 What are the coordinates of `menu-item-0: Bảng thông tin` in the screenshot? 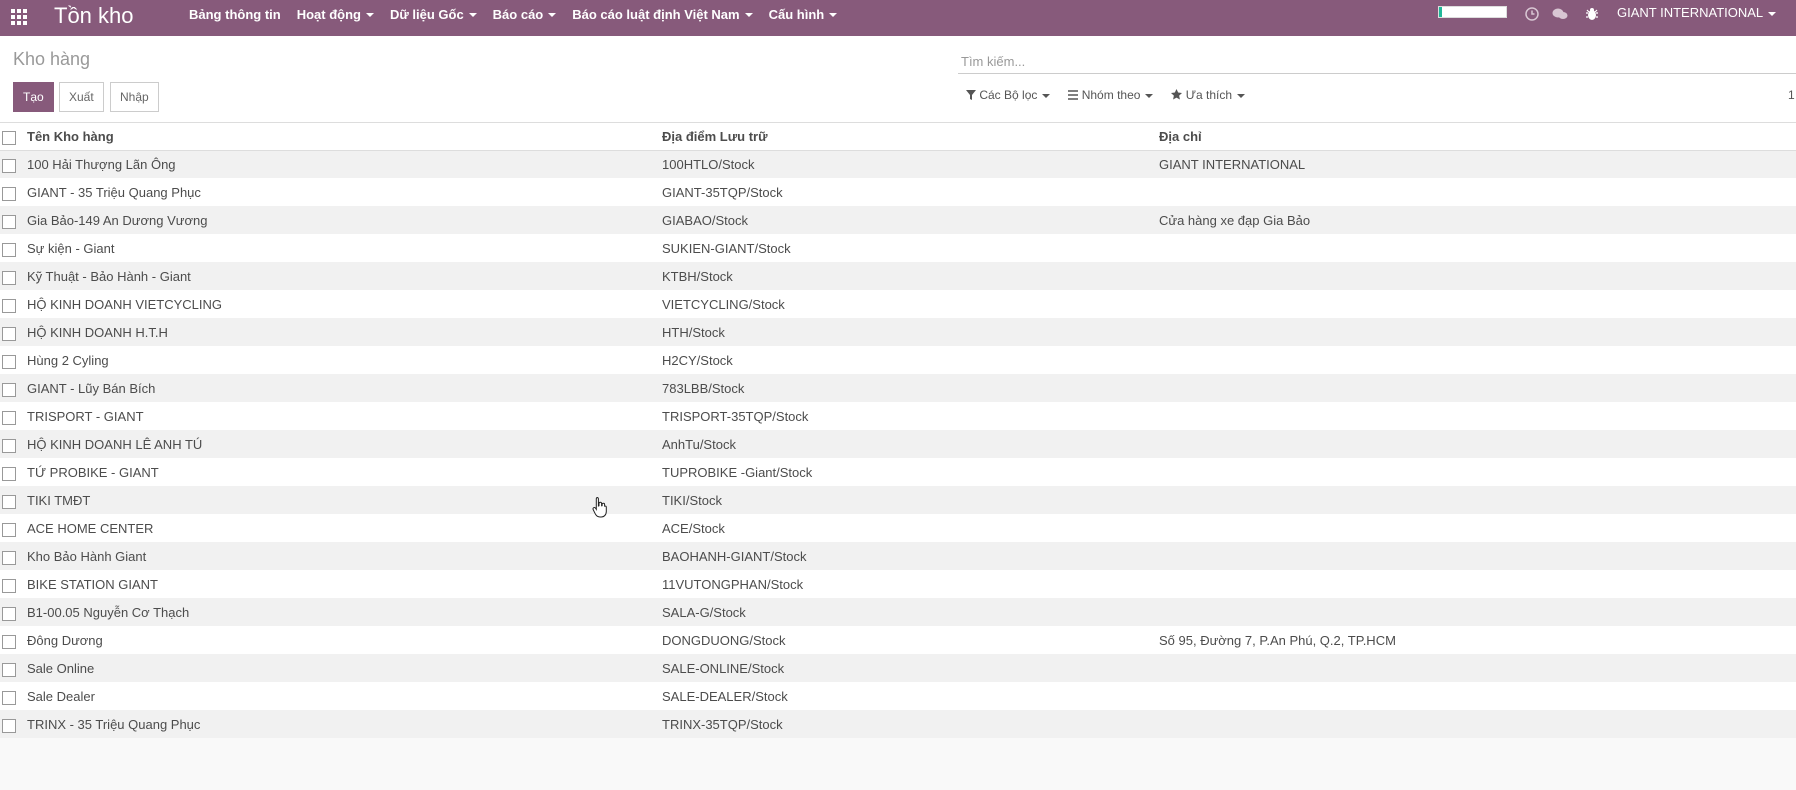 It's located at (235, 14).